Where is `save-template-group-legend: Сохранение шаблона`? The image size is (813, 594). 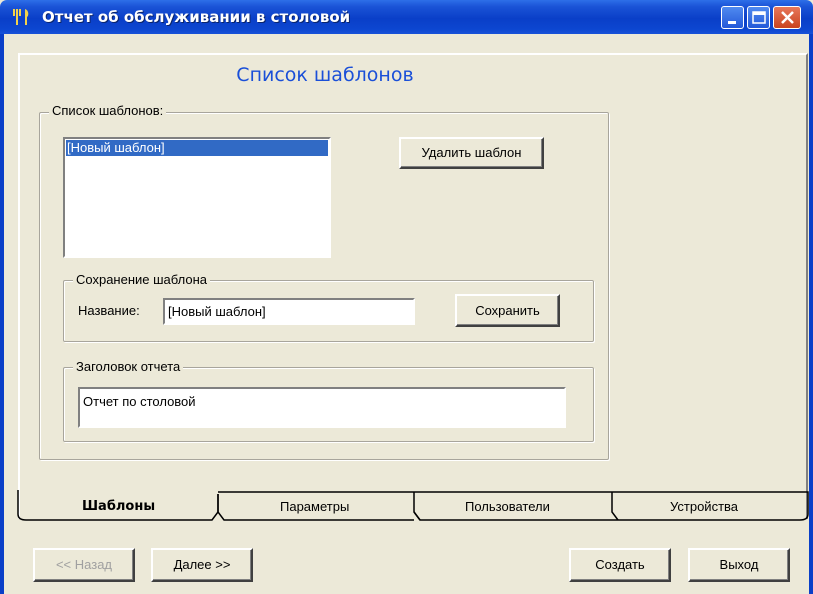 save-template-group-legend: Сохранение шаблона is located at coordinates (142, 279).